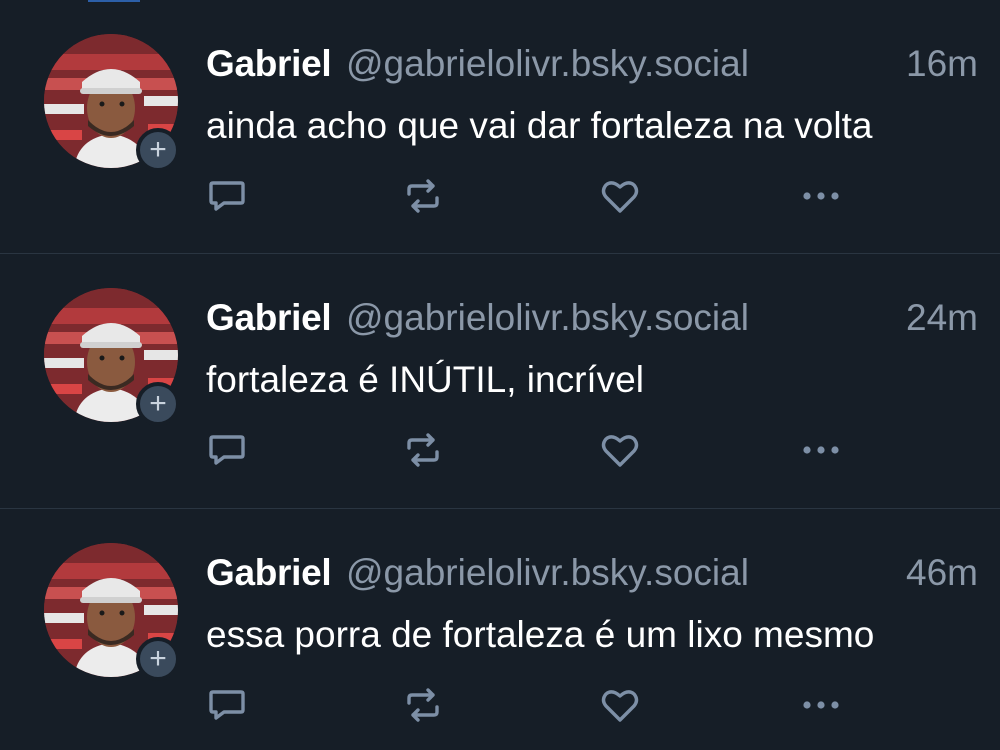  Describe the element at coordinates (425, 379) in the screenshot. I see `post-text: fortaleza é INÚTIL, incrível` at that location.